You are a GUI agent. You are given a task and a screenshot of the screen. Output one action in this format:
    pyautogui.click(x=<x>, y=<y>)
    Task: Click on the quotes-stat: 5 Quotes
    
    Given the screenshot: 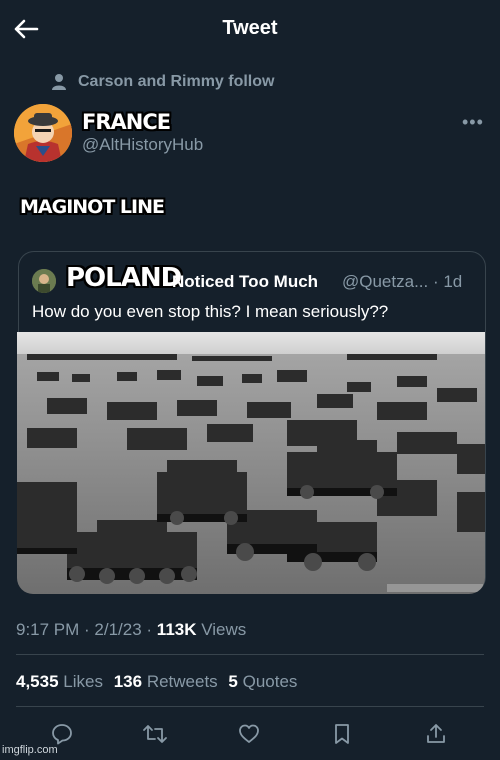 What is the action you would take?
    pyautogui.click(x=262, y=681)
    